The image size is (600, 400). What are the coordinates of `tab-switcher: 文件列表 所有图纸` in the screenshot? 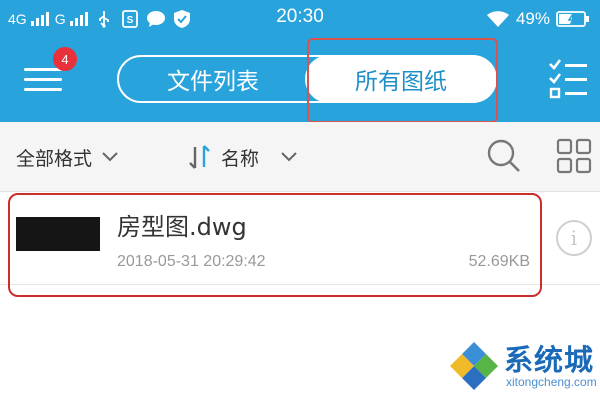 It's located at (307, 79).